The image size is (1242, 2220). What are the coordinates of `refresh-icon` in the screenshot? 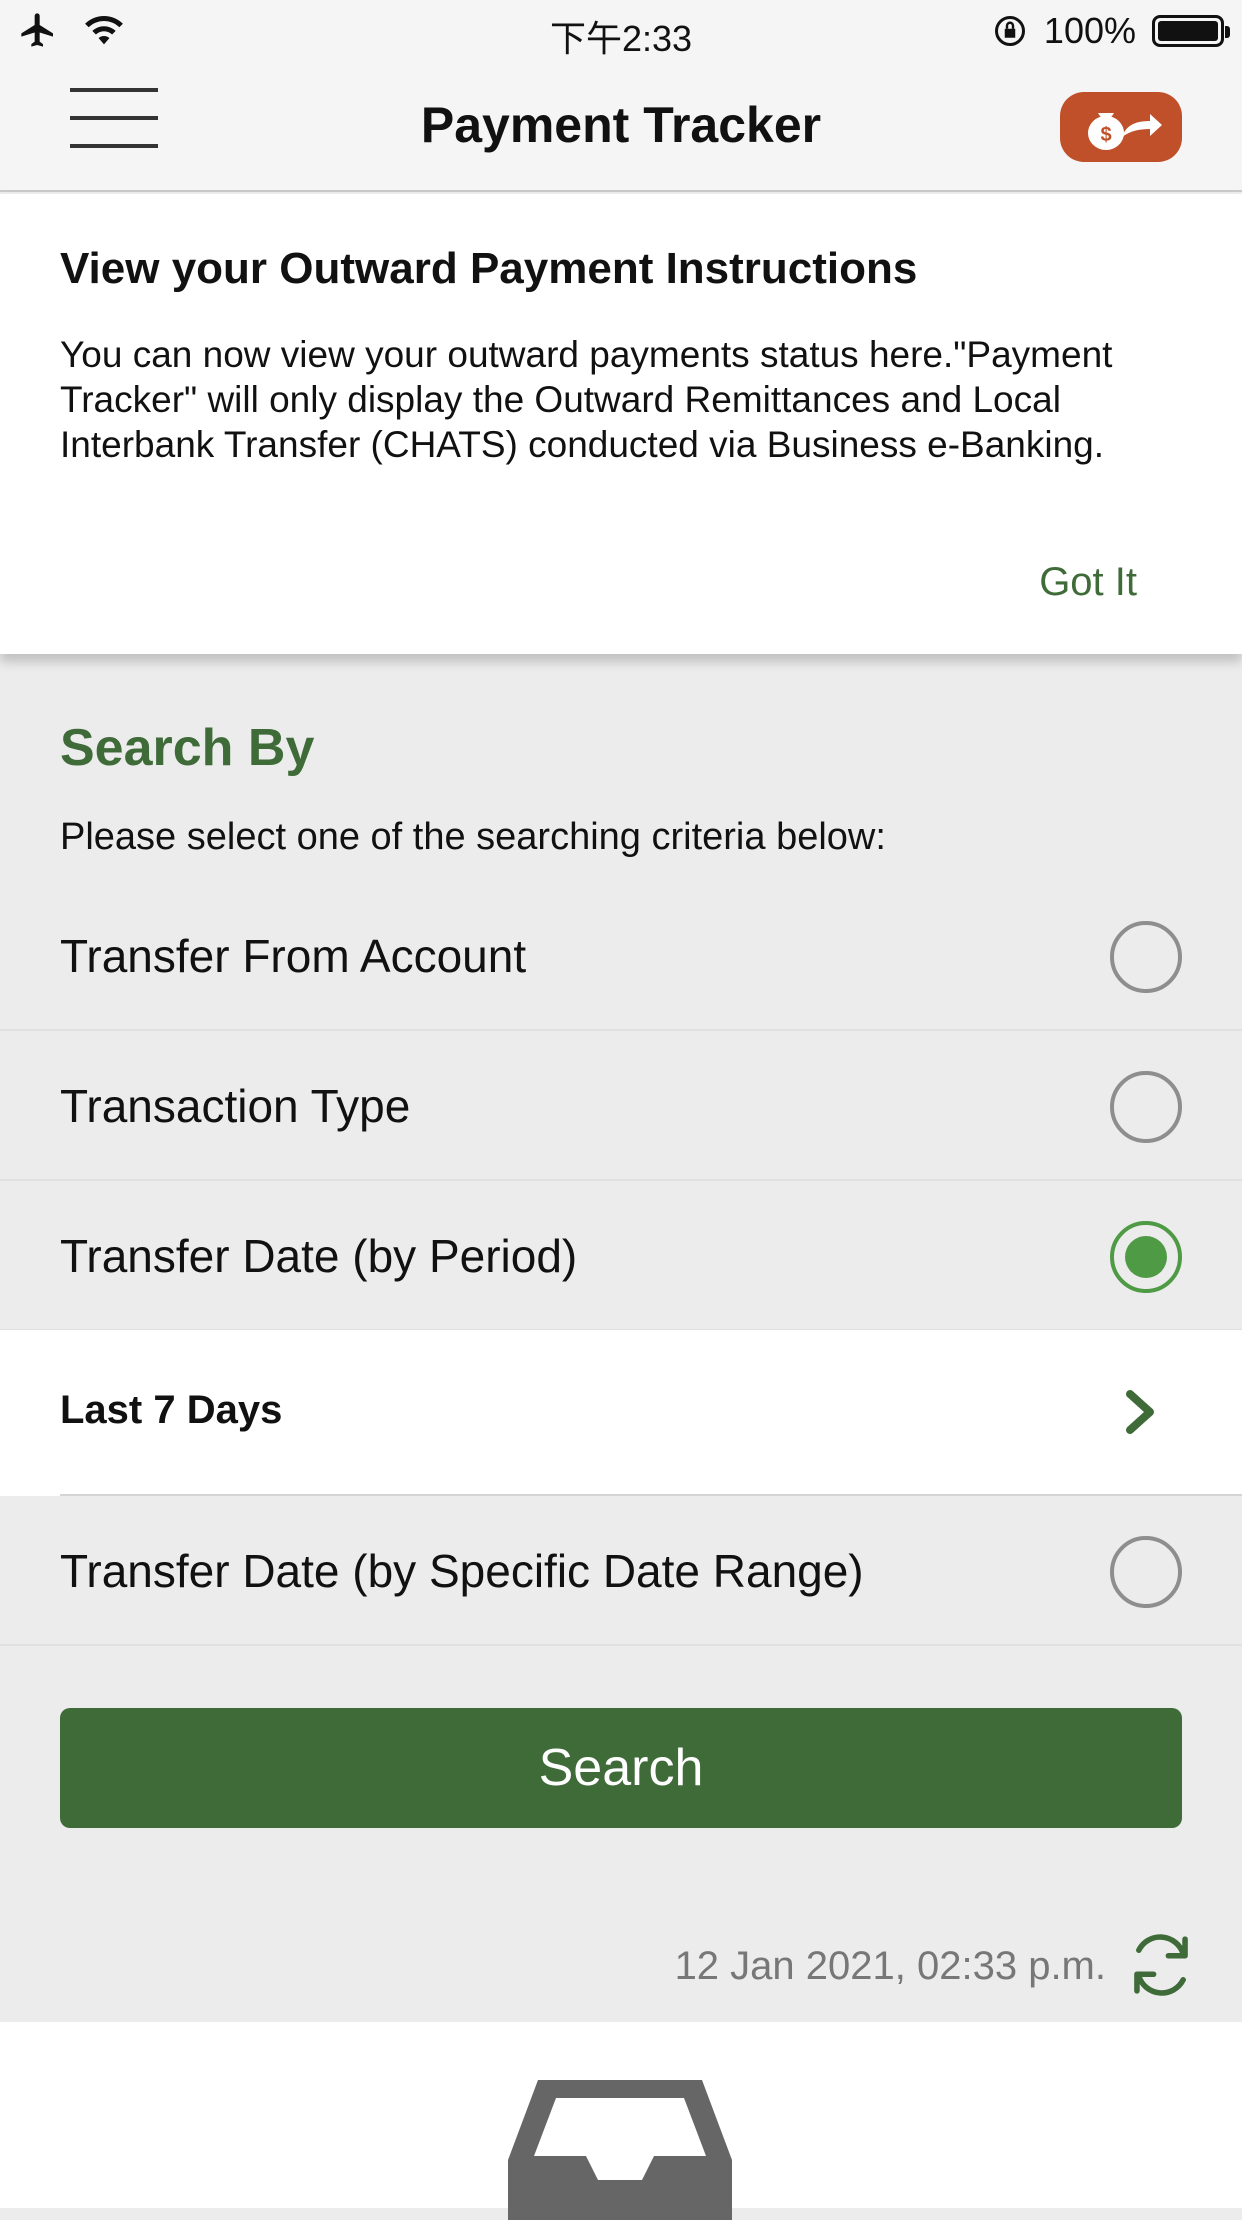 It's located at (1161, 1965).